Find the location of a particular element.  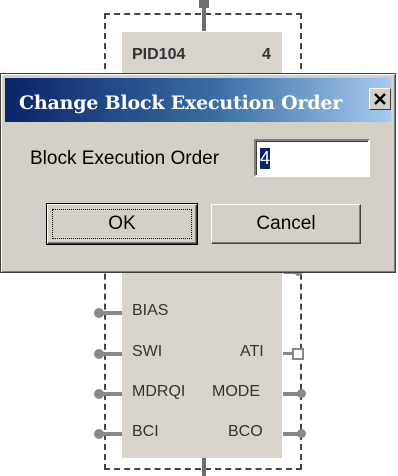

cancel-button: Cancel is located at coordinates (286, 224).